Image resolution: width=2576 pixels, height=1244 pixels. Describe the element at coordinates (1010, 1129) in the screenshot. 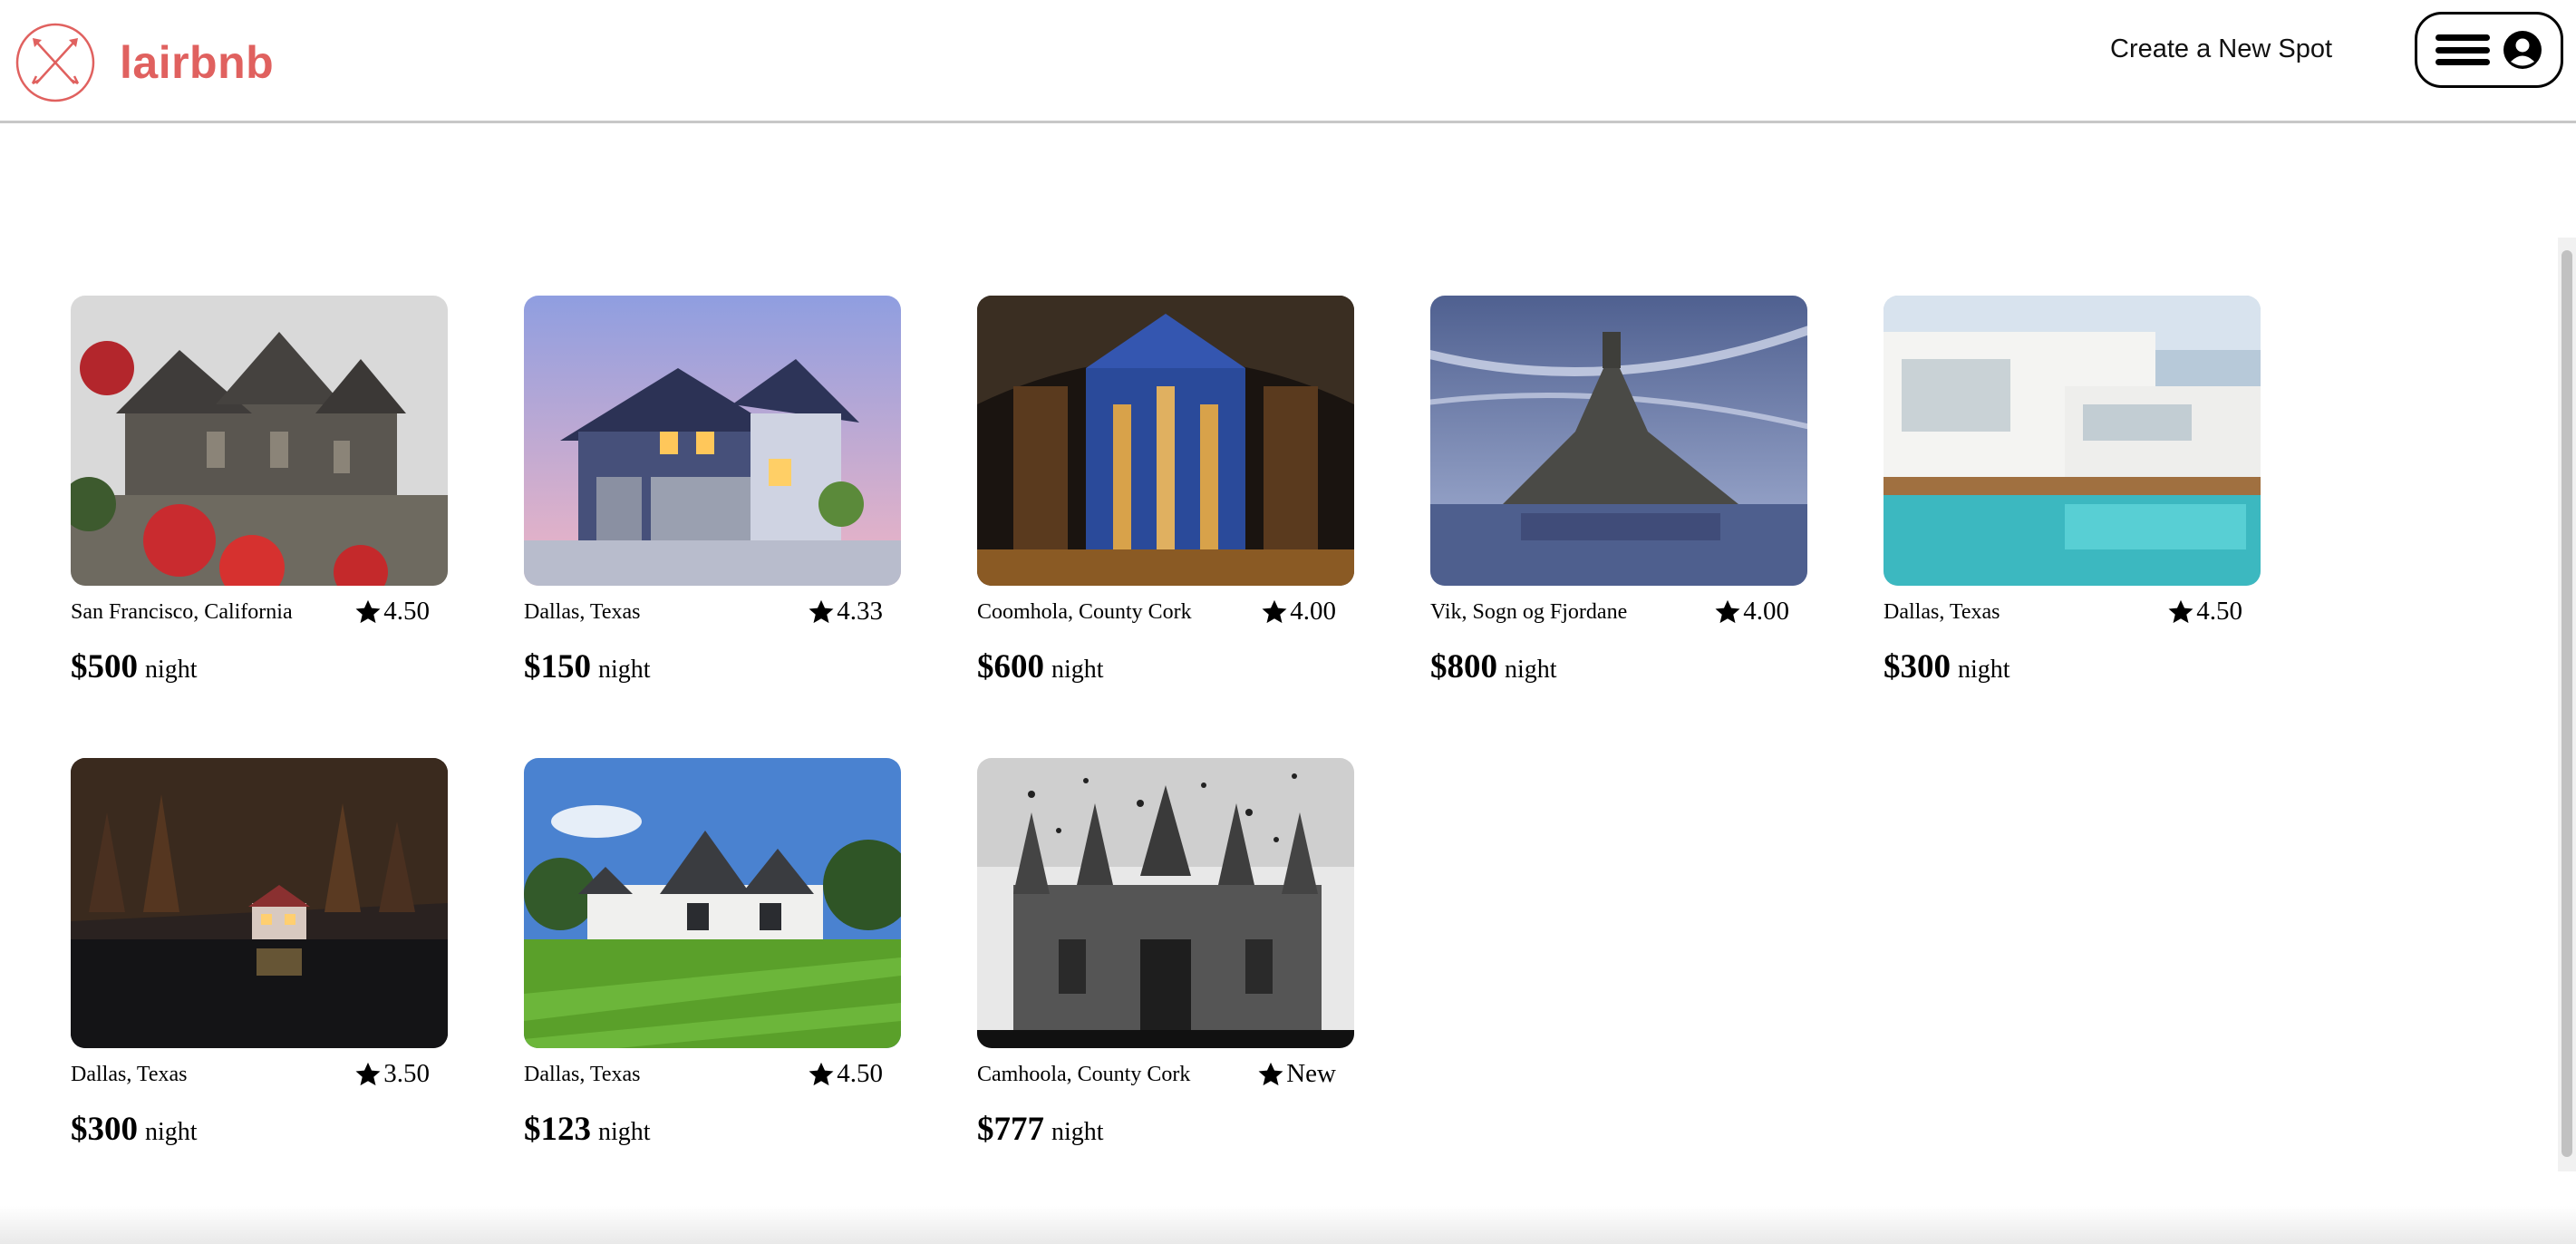

I see `spot-price: $777` at that location.